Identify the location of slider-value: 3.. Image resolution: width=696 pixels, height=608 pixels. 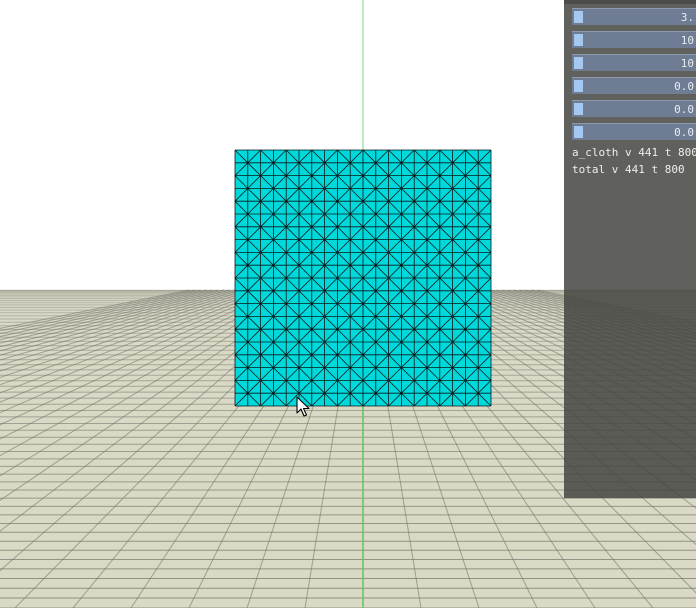
(687, 17).